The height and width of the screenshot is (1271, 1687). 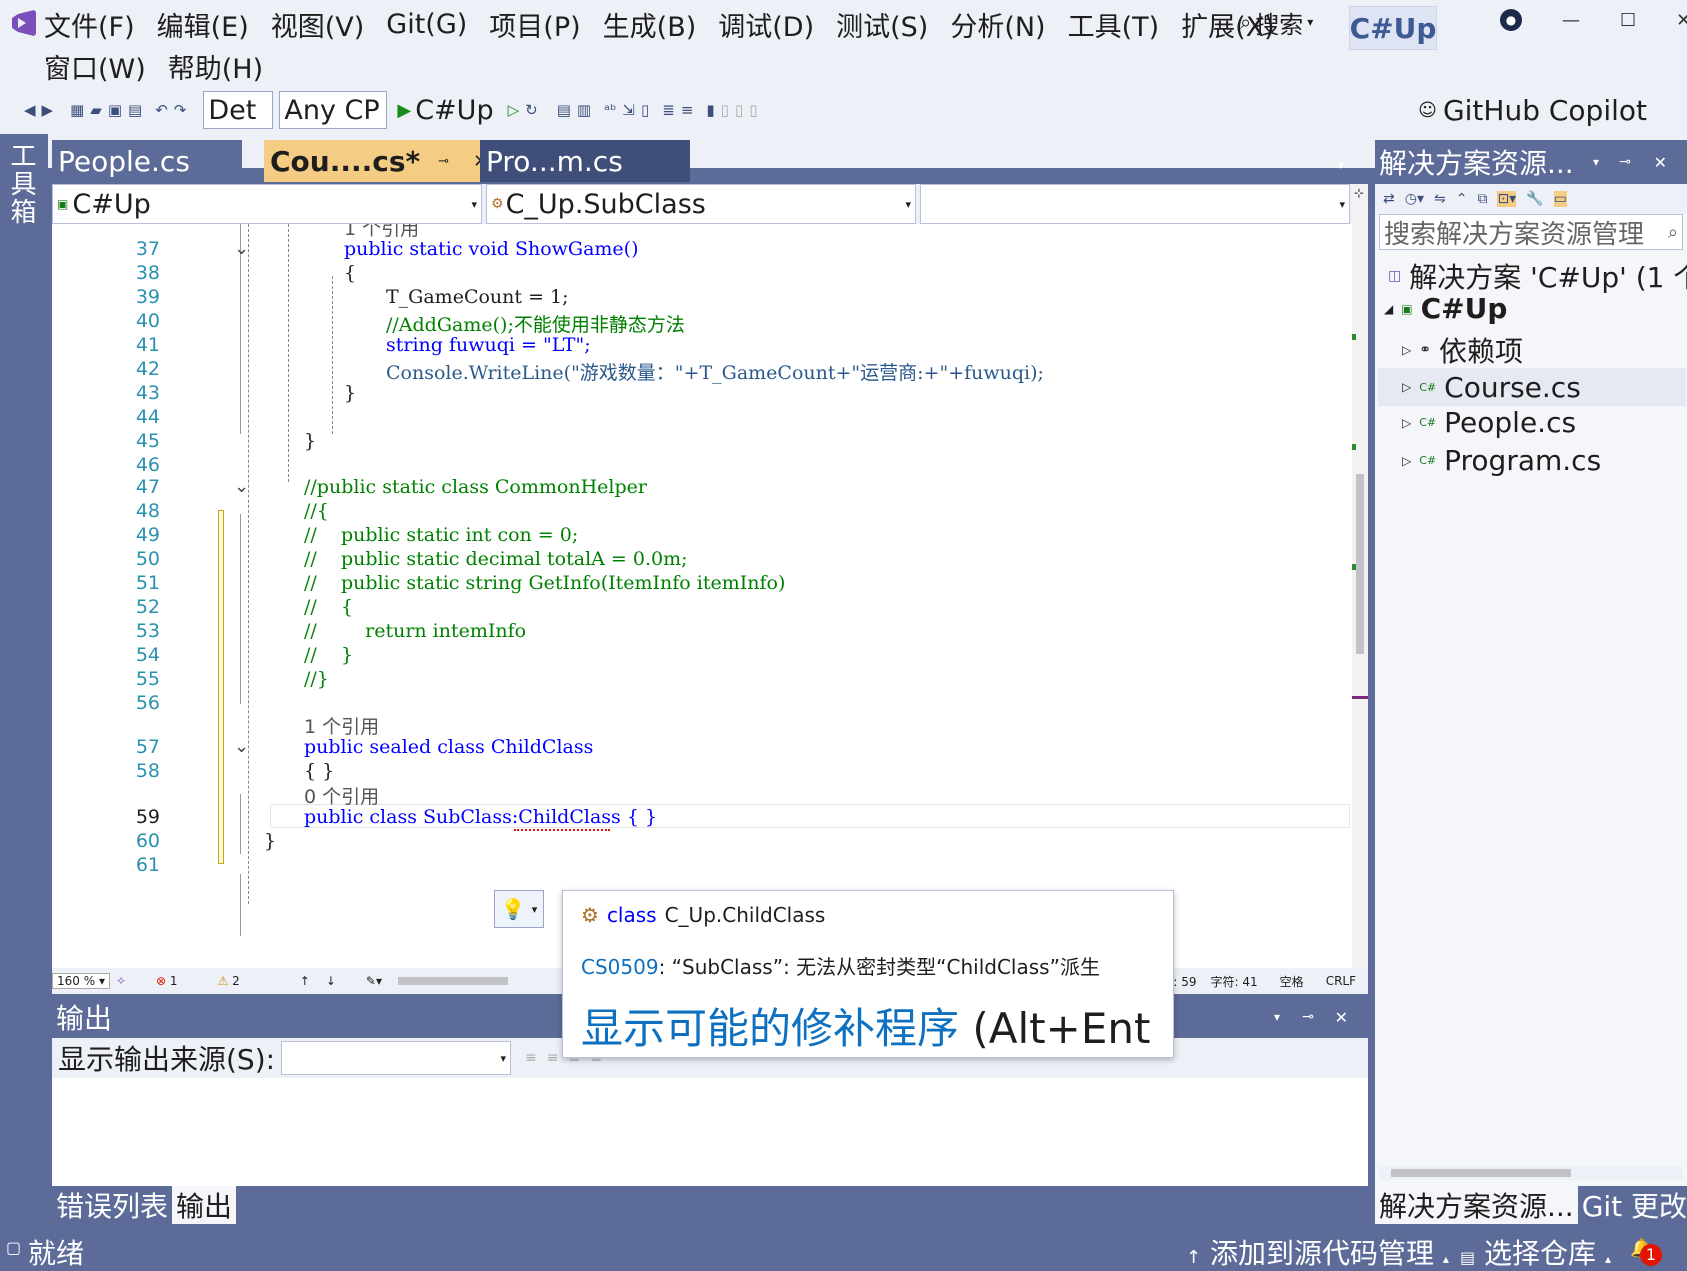 What do you see at coordinates (882, 24) in the screenshot?
I see `menu-test: 测试(S)` at bounding box center [882, 24].